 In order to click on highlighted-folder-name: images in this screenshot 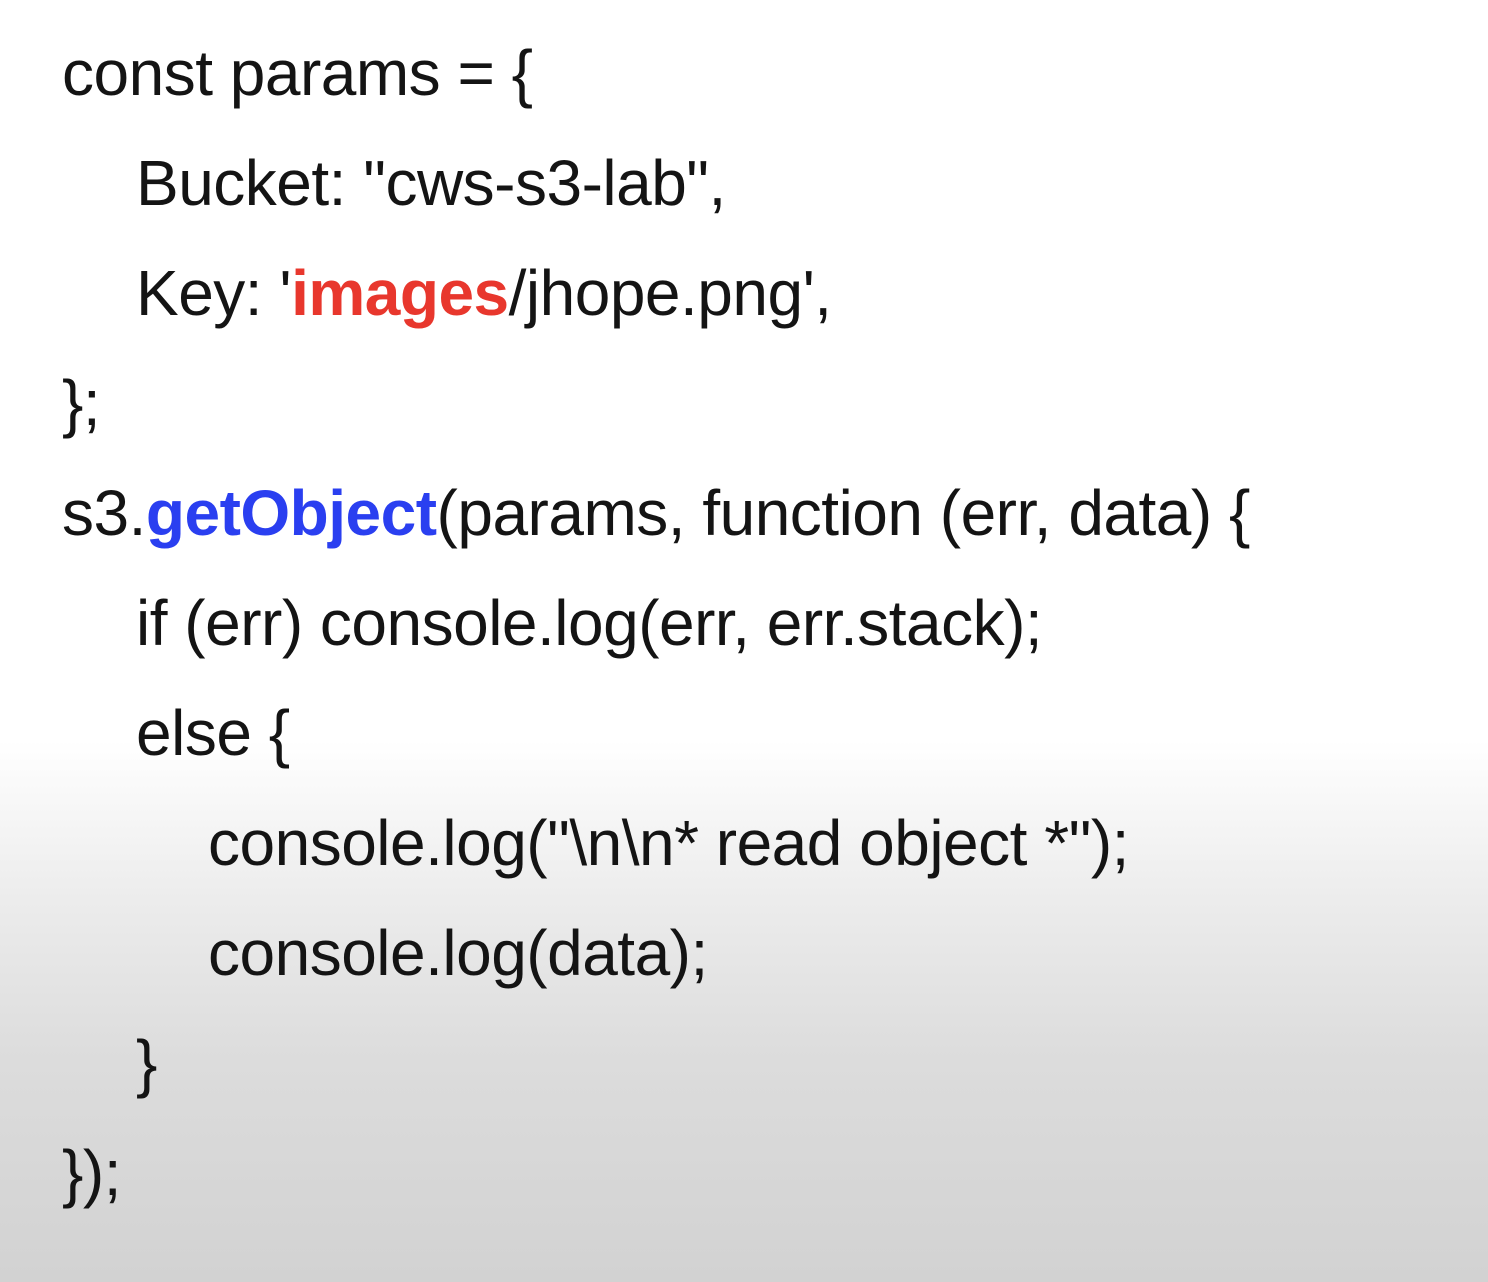, I will do `click(400, 293)`.